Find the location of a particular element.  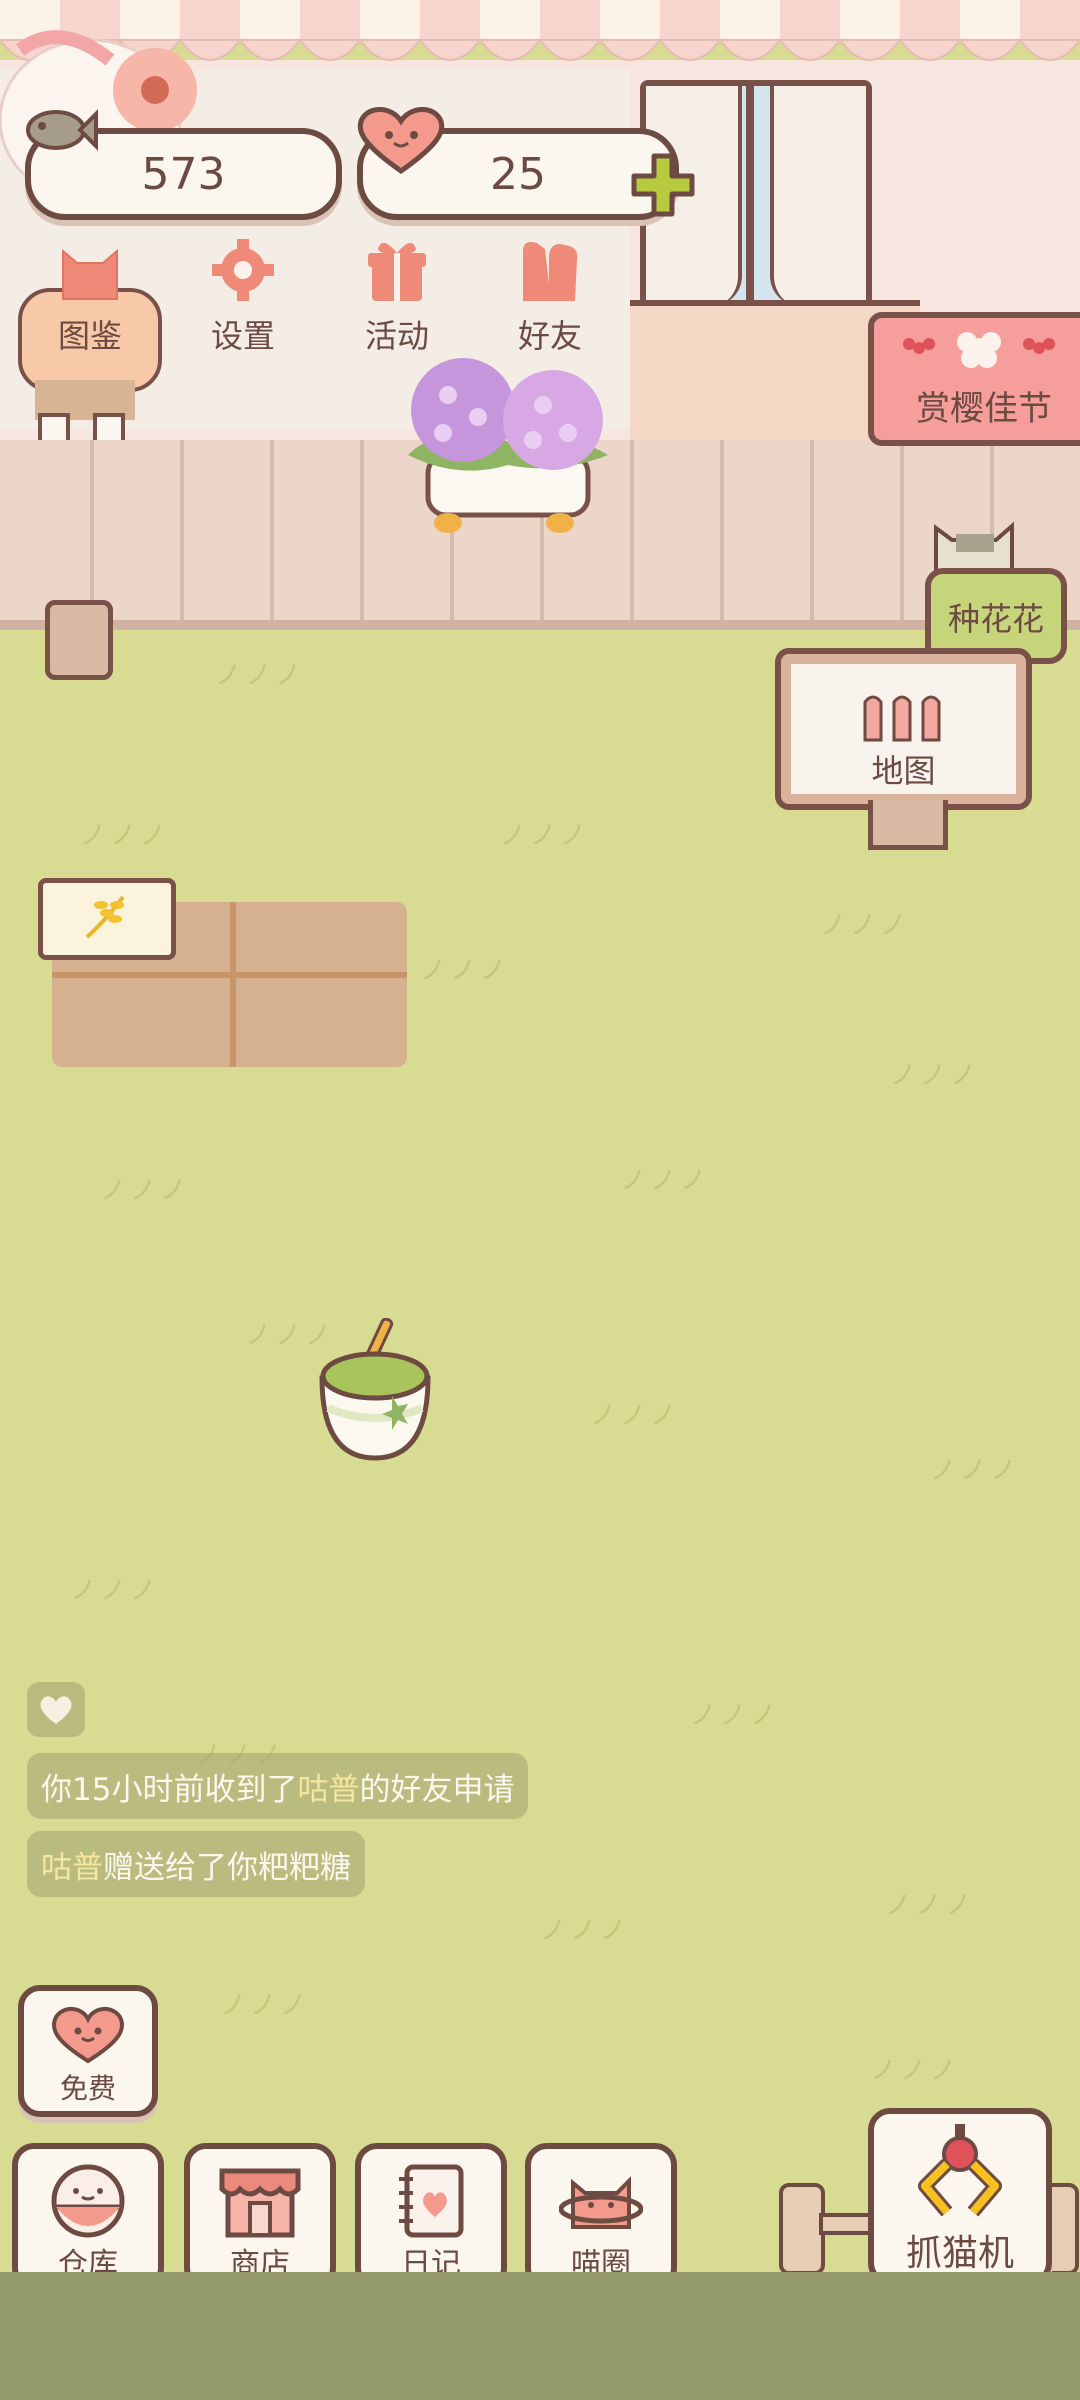

menu-events-button: 活动 is located at coordinates (397, 297).